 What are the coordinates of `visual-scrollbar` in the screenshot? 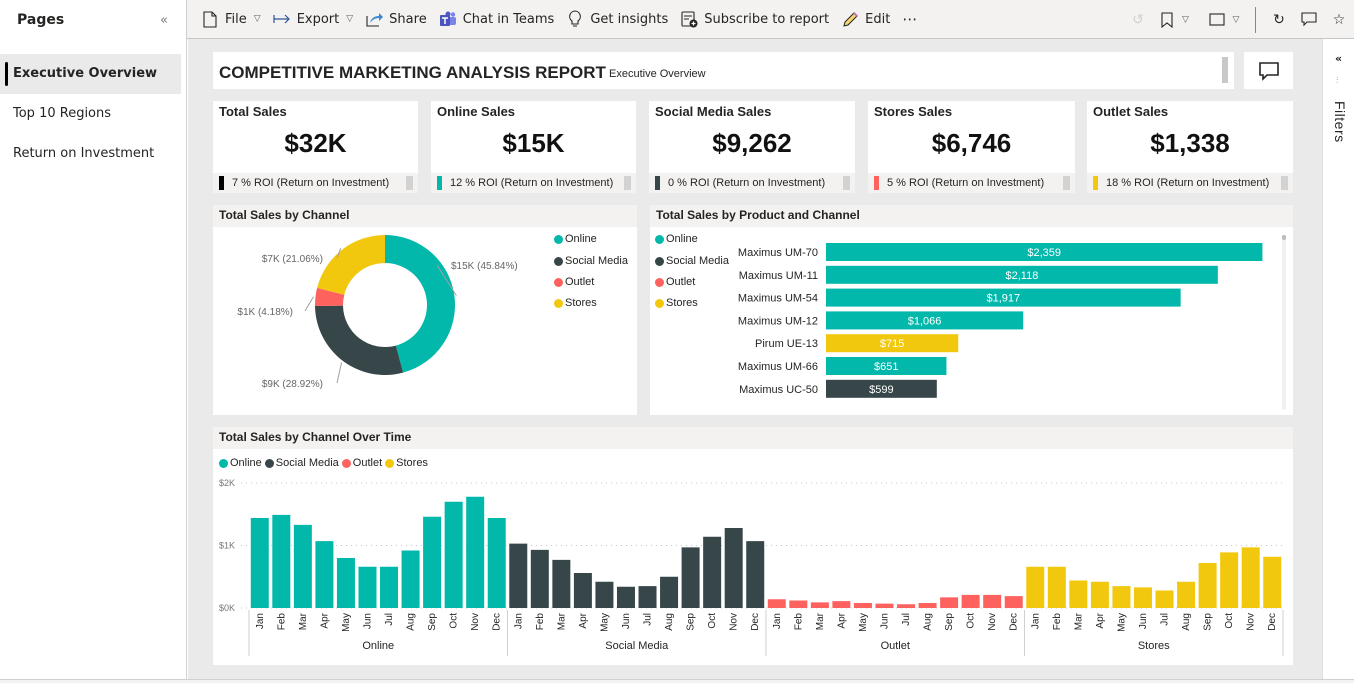 It's located at (1284, 322).